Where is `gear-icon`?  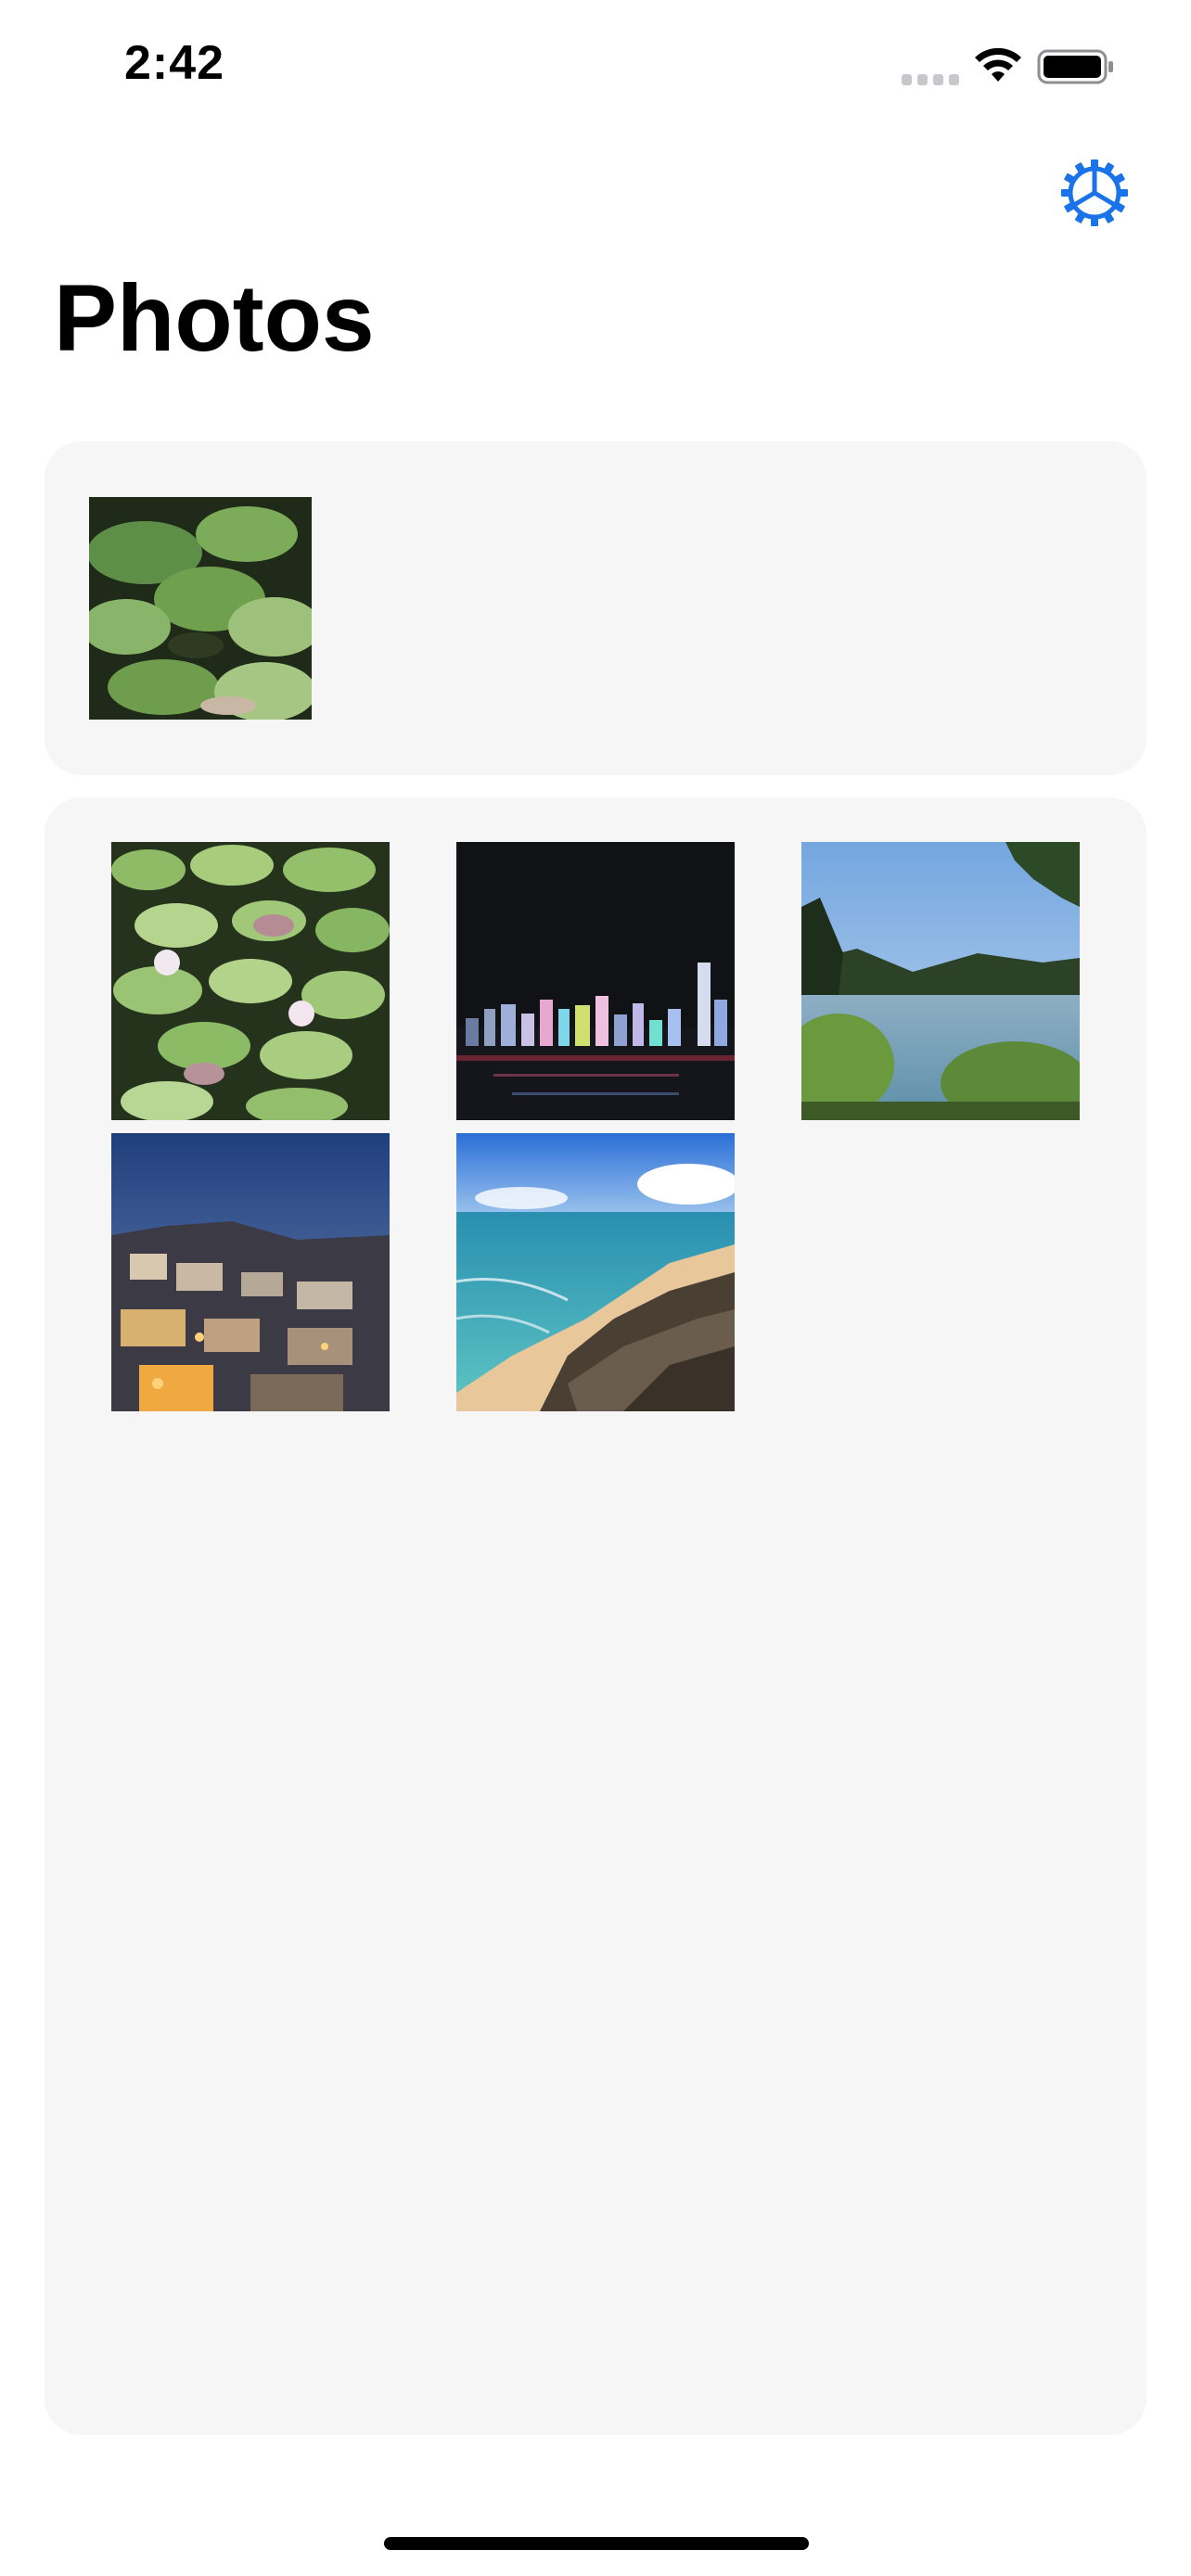
gear-icon is located at coordinates (1095, 192).